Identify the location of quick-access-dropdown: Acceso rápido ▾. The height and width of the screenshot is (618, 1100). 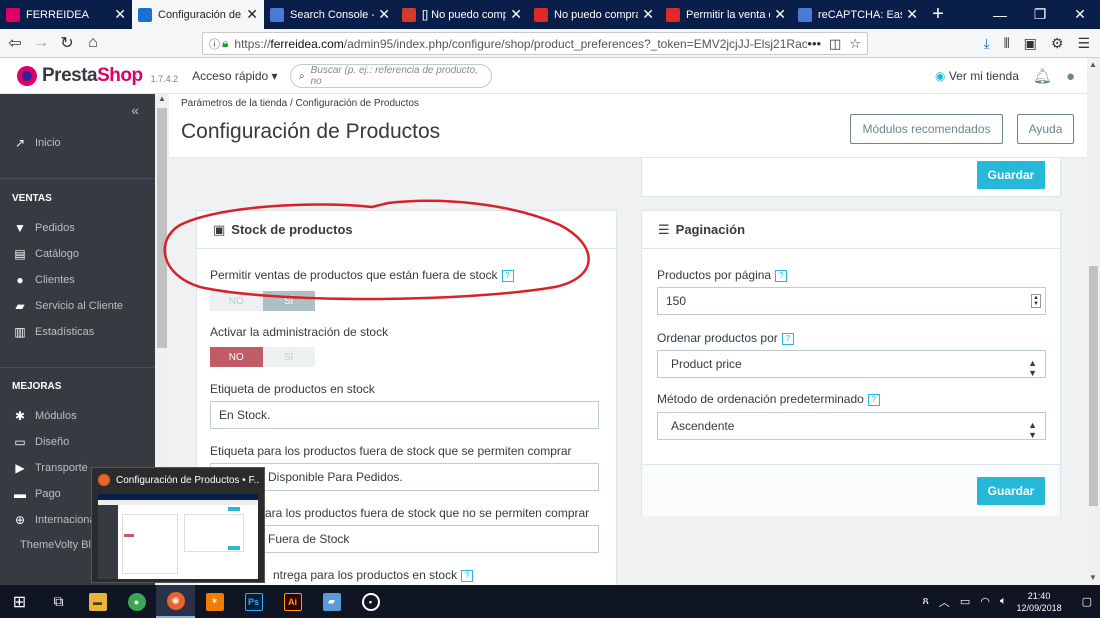
(234, 76).